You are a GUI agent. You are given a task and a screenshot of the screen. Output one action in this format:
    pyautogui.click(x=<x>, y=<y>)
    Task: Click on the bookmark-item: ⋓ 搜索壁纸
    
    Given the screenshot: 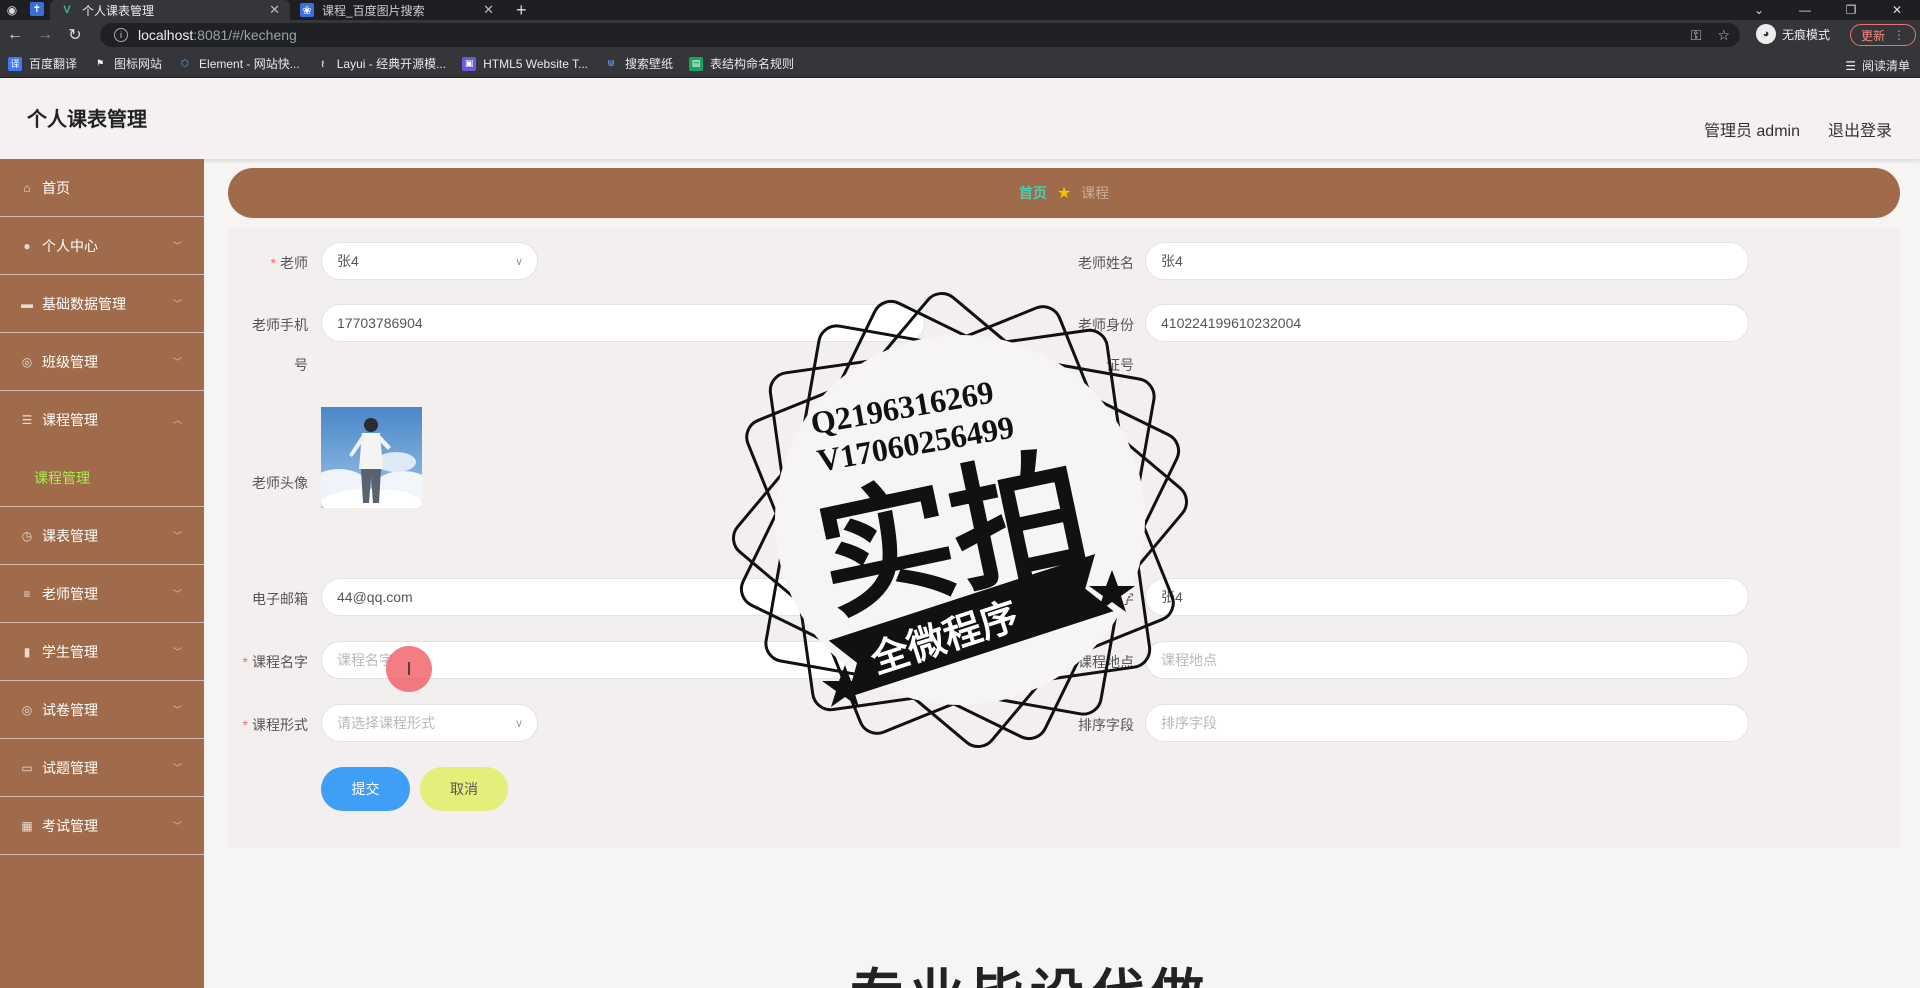 What is the action you would take?
    pyautogui.click(x=638, y=63)
    